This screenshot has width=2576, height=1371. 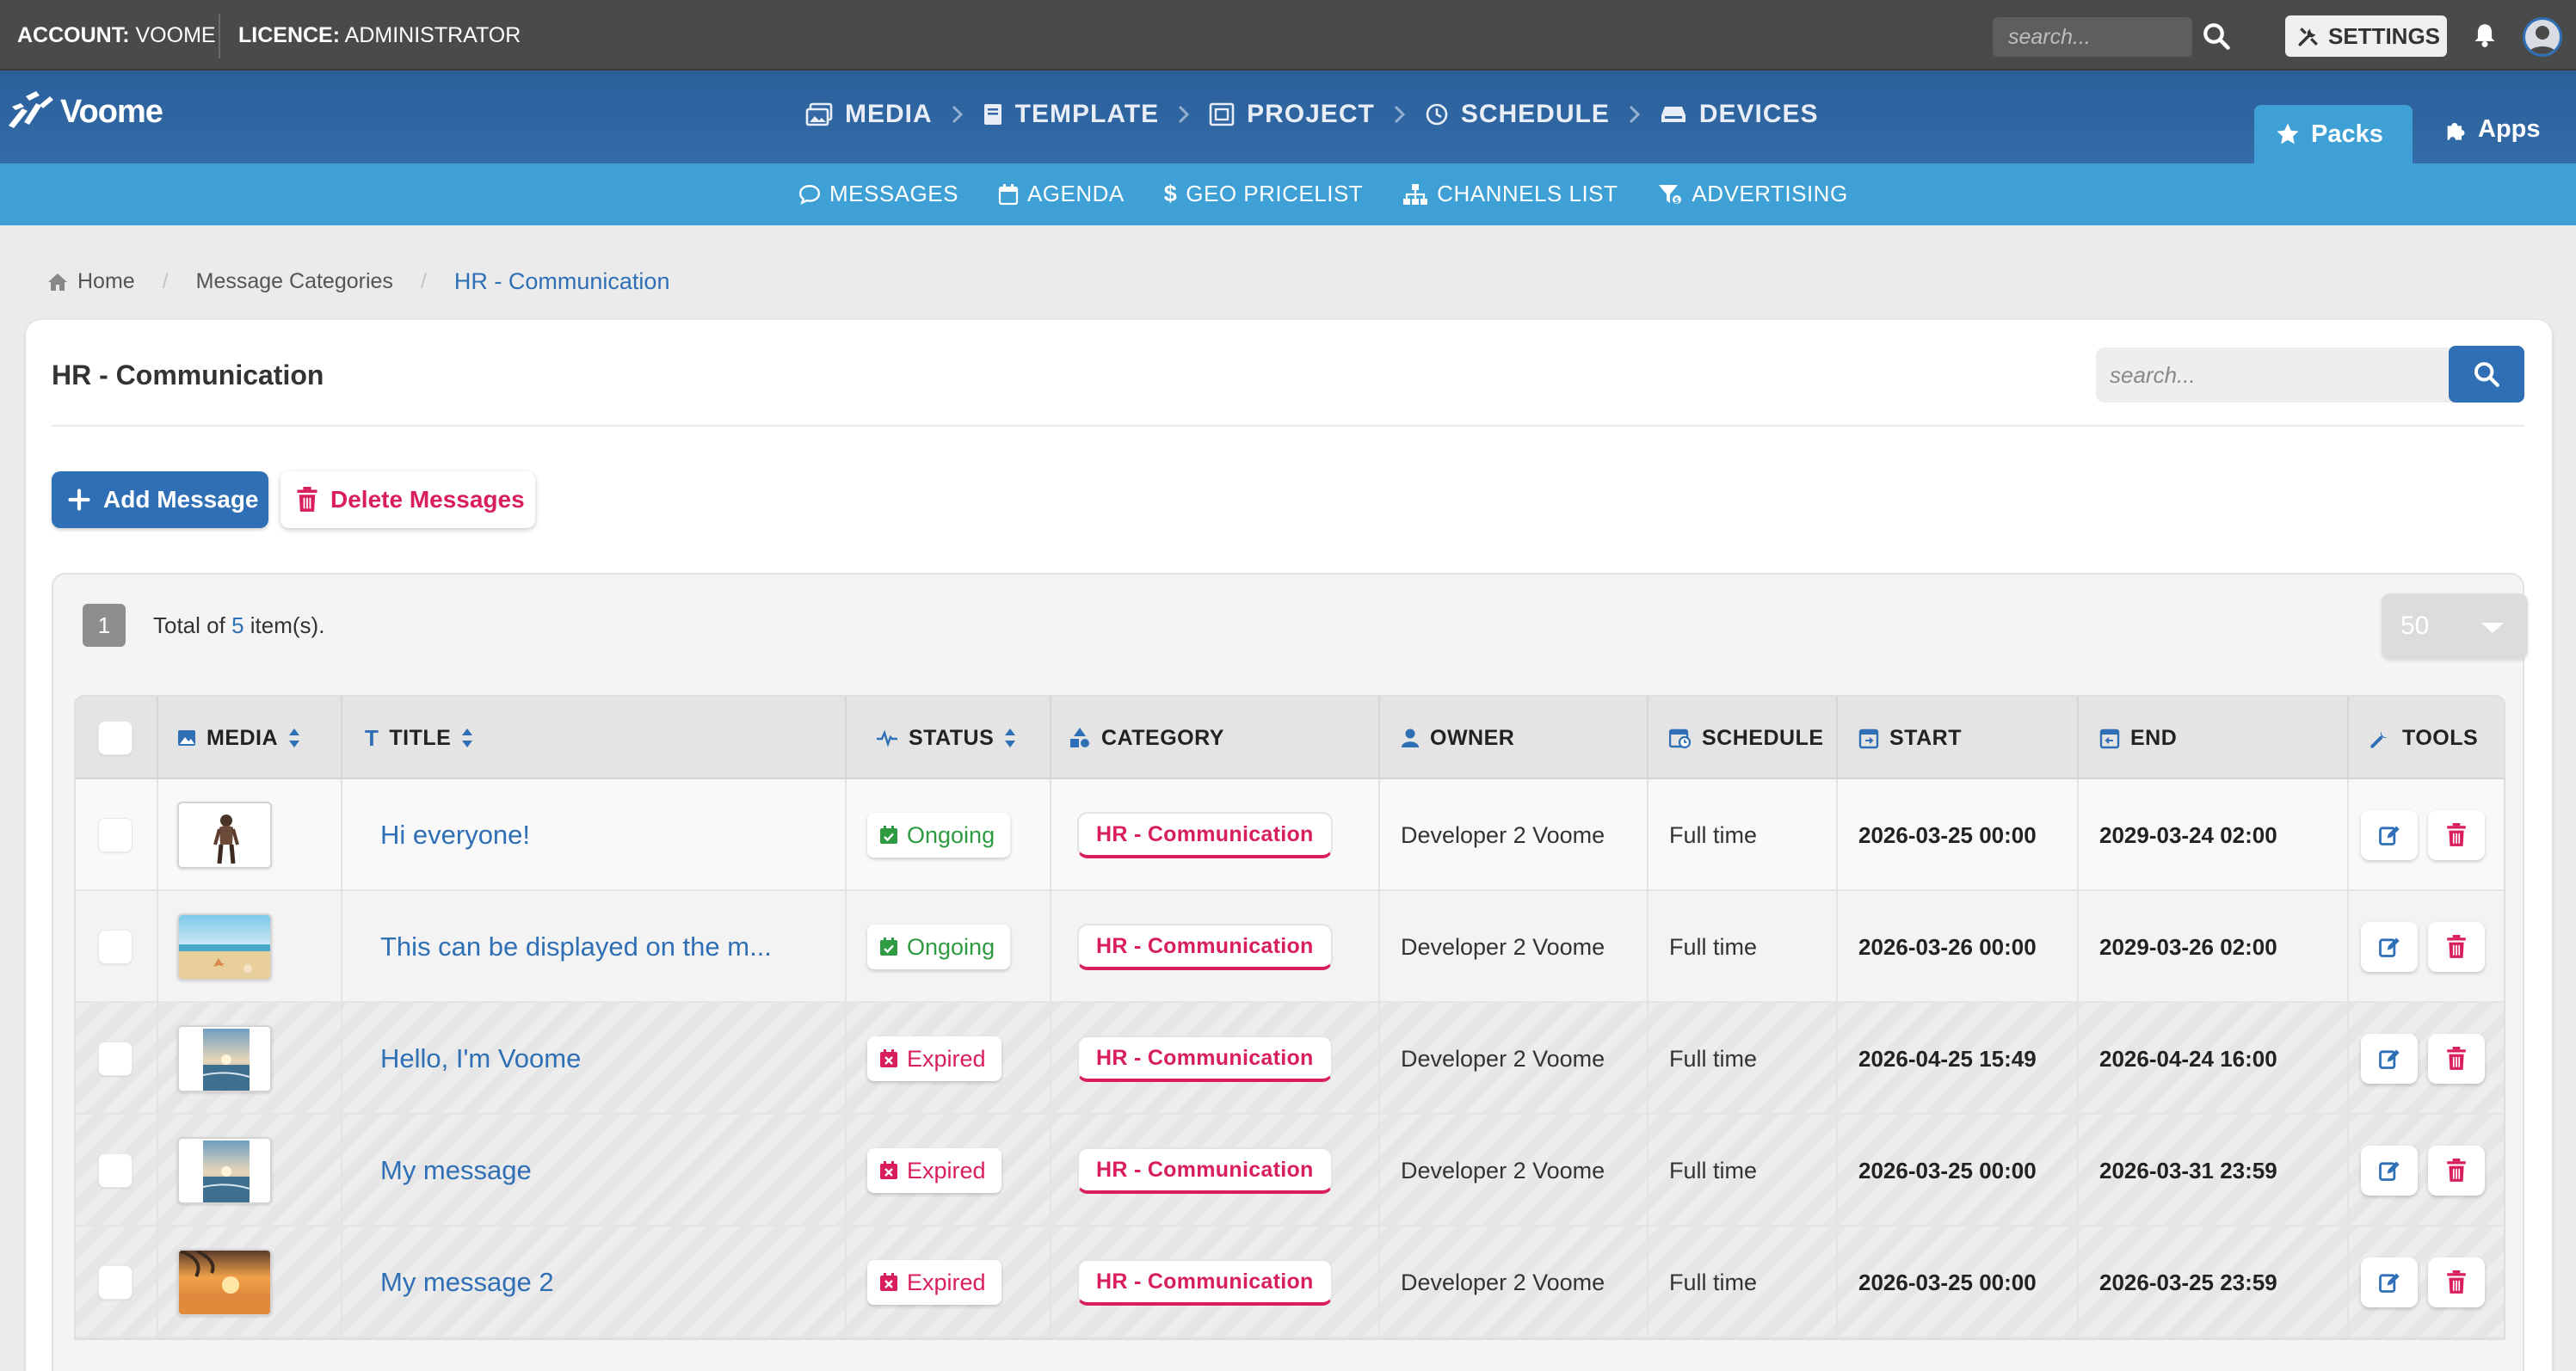 I want to click on global-search-input, so click(x=2093, y=37).